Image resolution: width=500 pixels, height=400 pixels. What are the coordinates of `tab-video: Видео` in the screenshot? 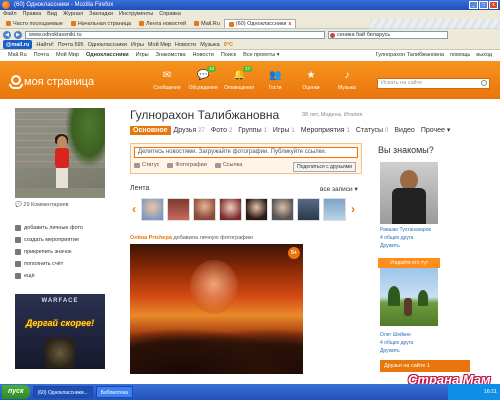 It's located at (404, 130).